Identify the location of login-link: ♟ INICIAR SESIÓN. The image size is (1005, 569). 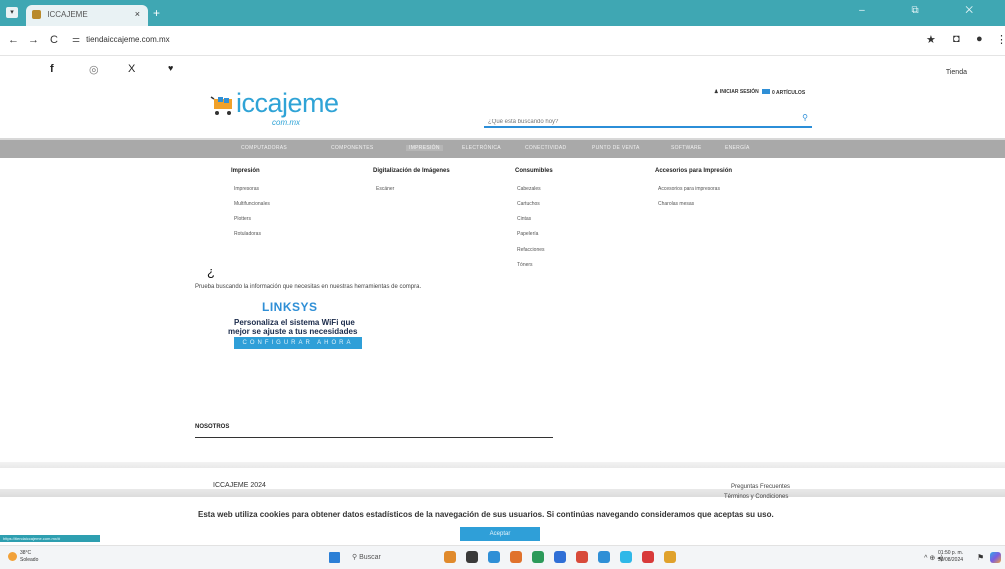
(736, 92).